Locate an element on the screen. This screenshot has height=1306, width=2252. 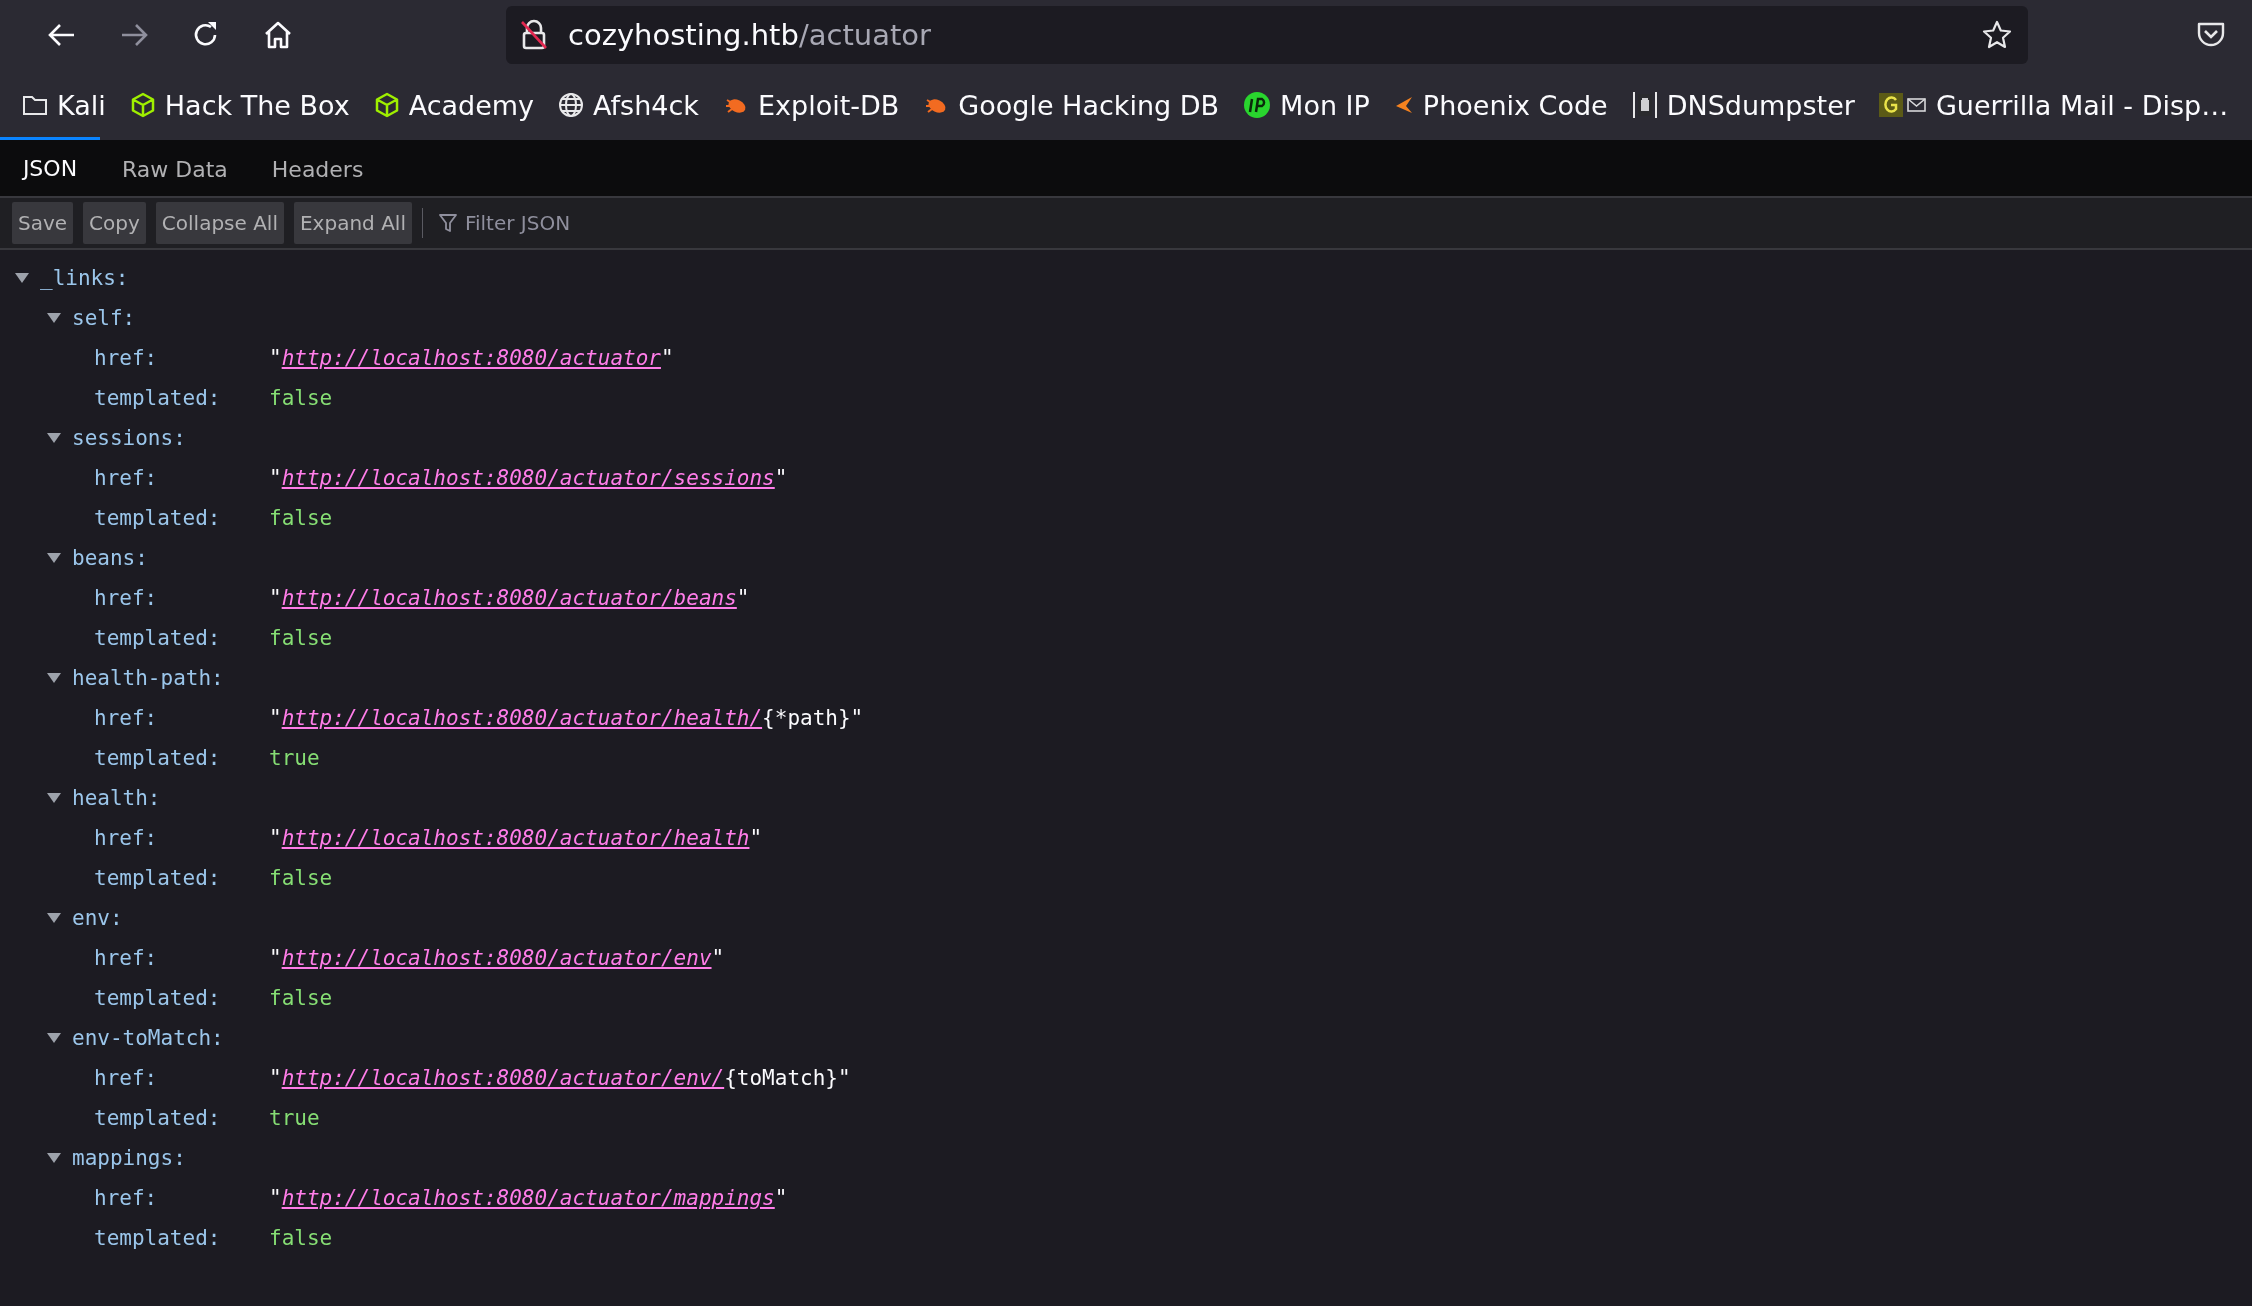
bookmark-item: Hack The Box is located at coordinates (239, 105).